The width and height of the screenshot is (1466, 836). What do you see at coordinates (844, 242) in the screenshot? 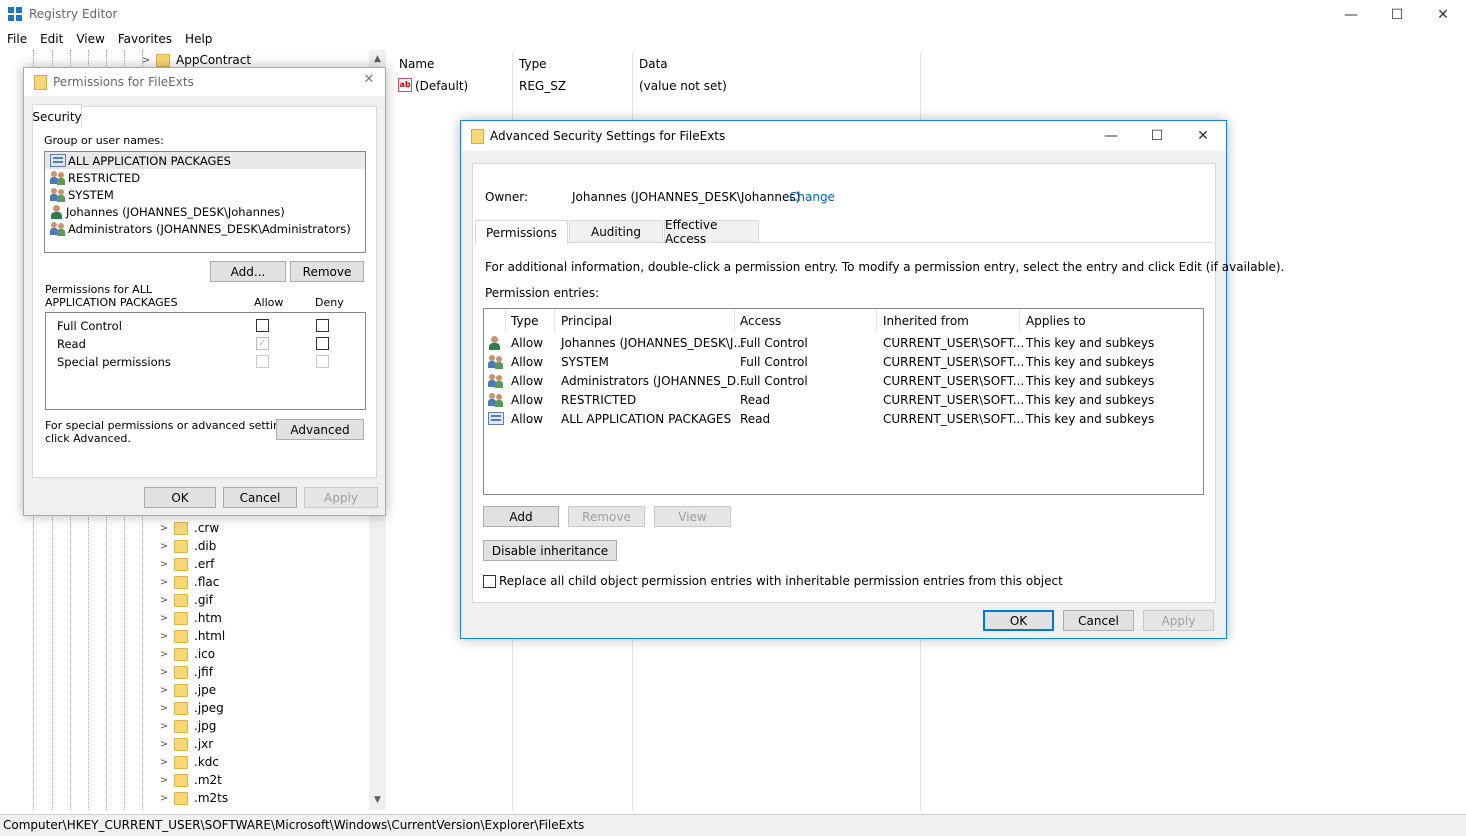
I see `tab-divider` at bounding box center [844, 242].